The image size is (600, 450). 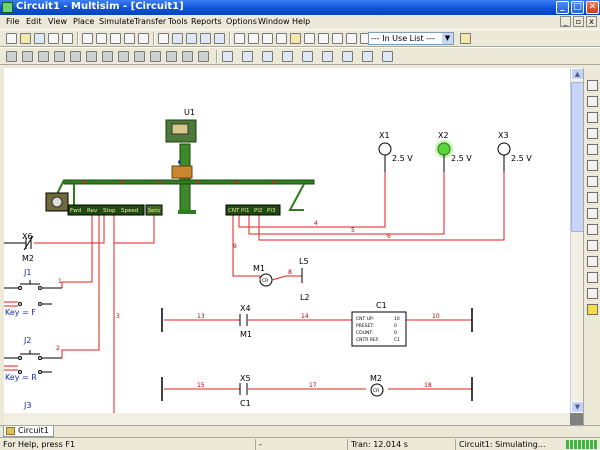 I want to click on spectrum-analyzer-icon, so click(x=592, y=229).